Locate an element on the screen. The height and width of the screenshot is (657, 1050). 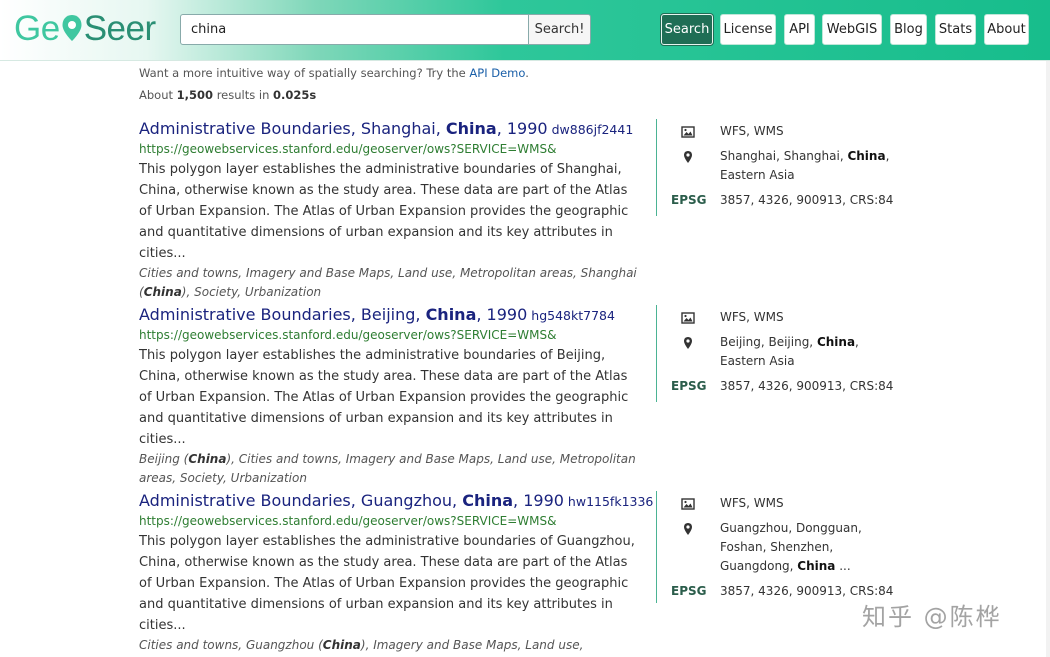
zhihu-watermark: 知乎 @陈桦 is located at coordinates (932, 617).